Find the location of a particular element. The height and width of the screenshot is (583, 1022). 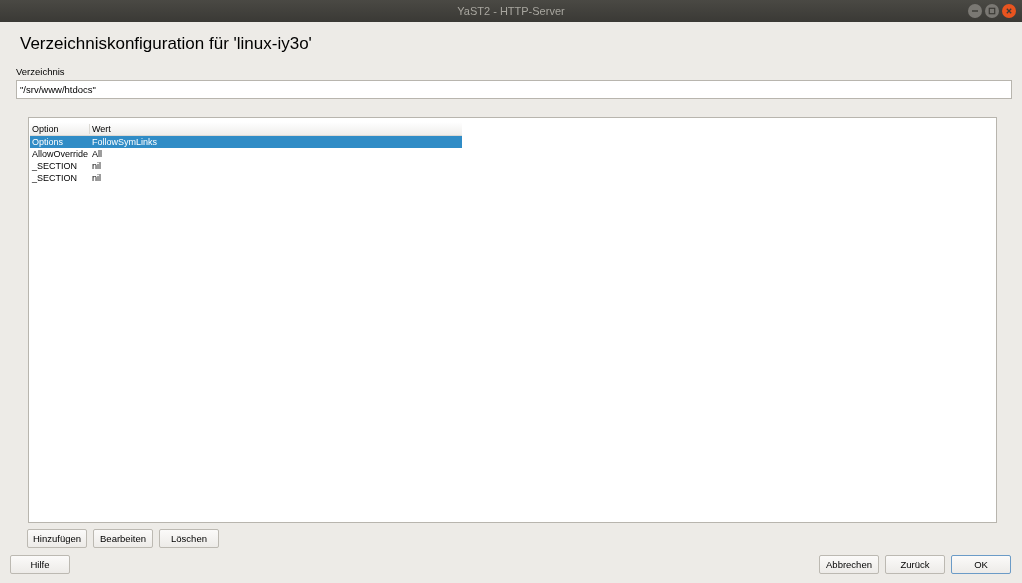

field-label: Verzeichnis is located at coordinates (40, 71).